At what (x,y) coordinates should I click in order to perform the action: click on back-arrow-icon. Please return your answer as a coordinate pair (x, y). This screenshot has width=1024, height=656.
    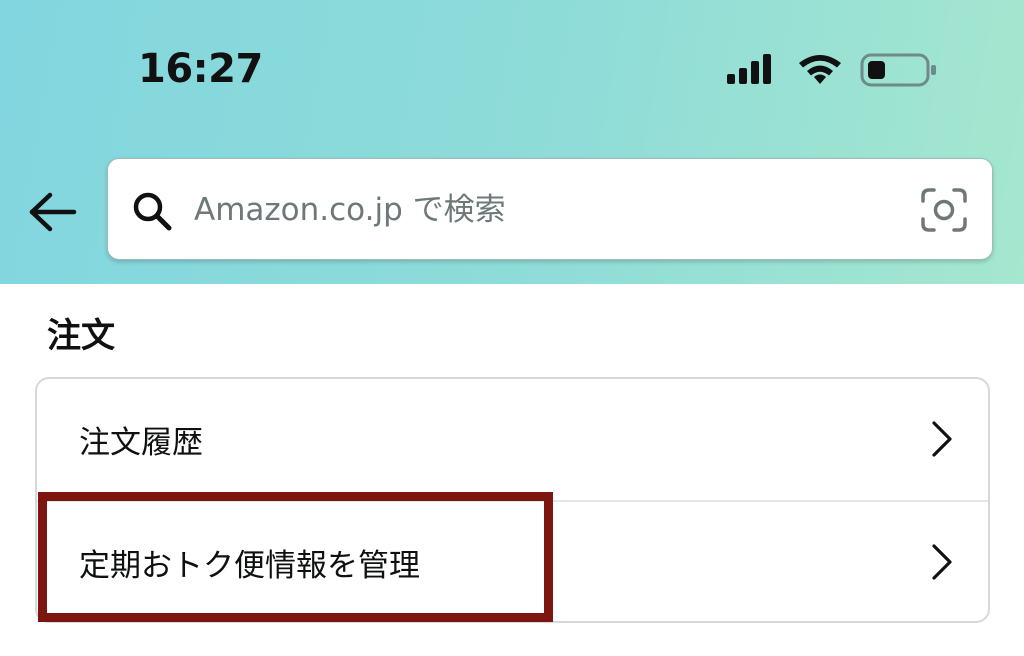
    Looking at the image, I should click on (52, 212).